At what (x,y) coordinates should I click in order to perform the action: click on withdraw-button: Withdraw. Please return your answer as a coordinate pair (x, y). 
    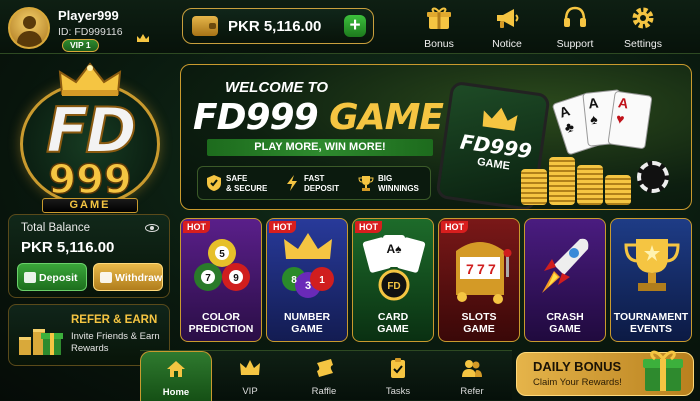
    Looking at the image, I should click on (128, 277).